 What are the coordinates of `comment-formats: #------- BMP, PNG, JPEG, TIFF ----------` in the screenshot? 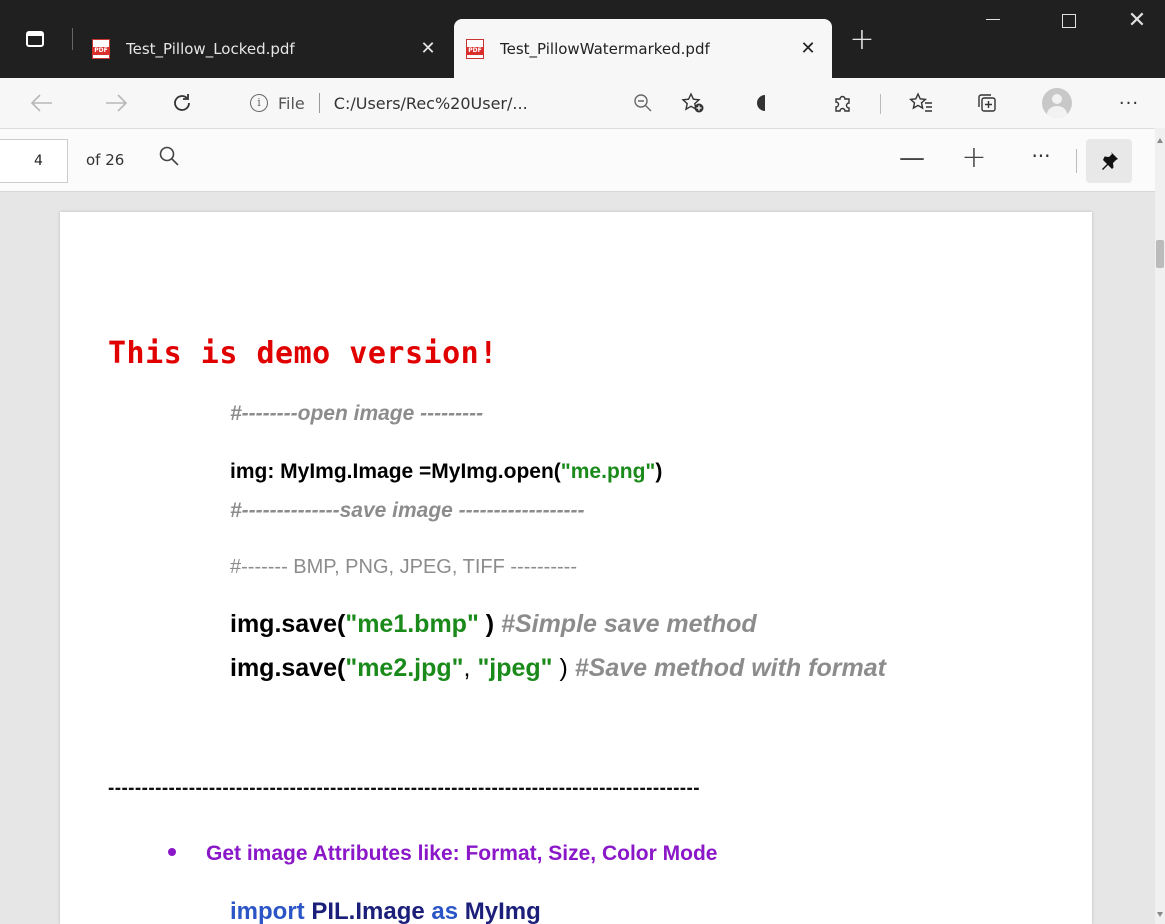 It's located at (403, 567).